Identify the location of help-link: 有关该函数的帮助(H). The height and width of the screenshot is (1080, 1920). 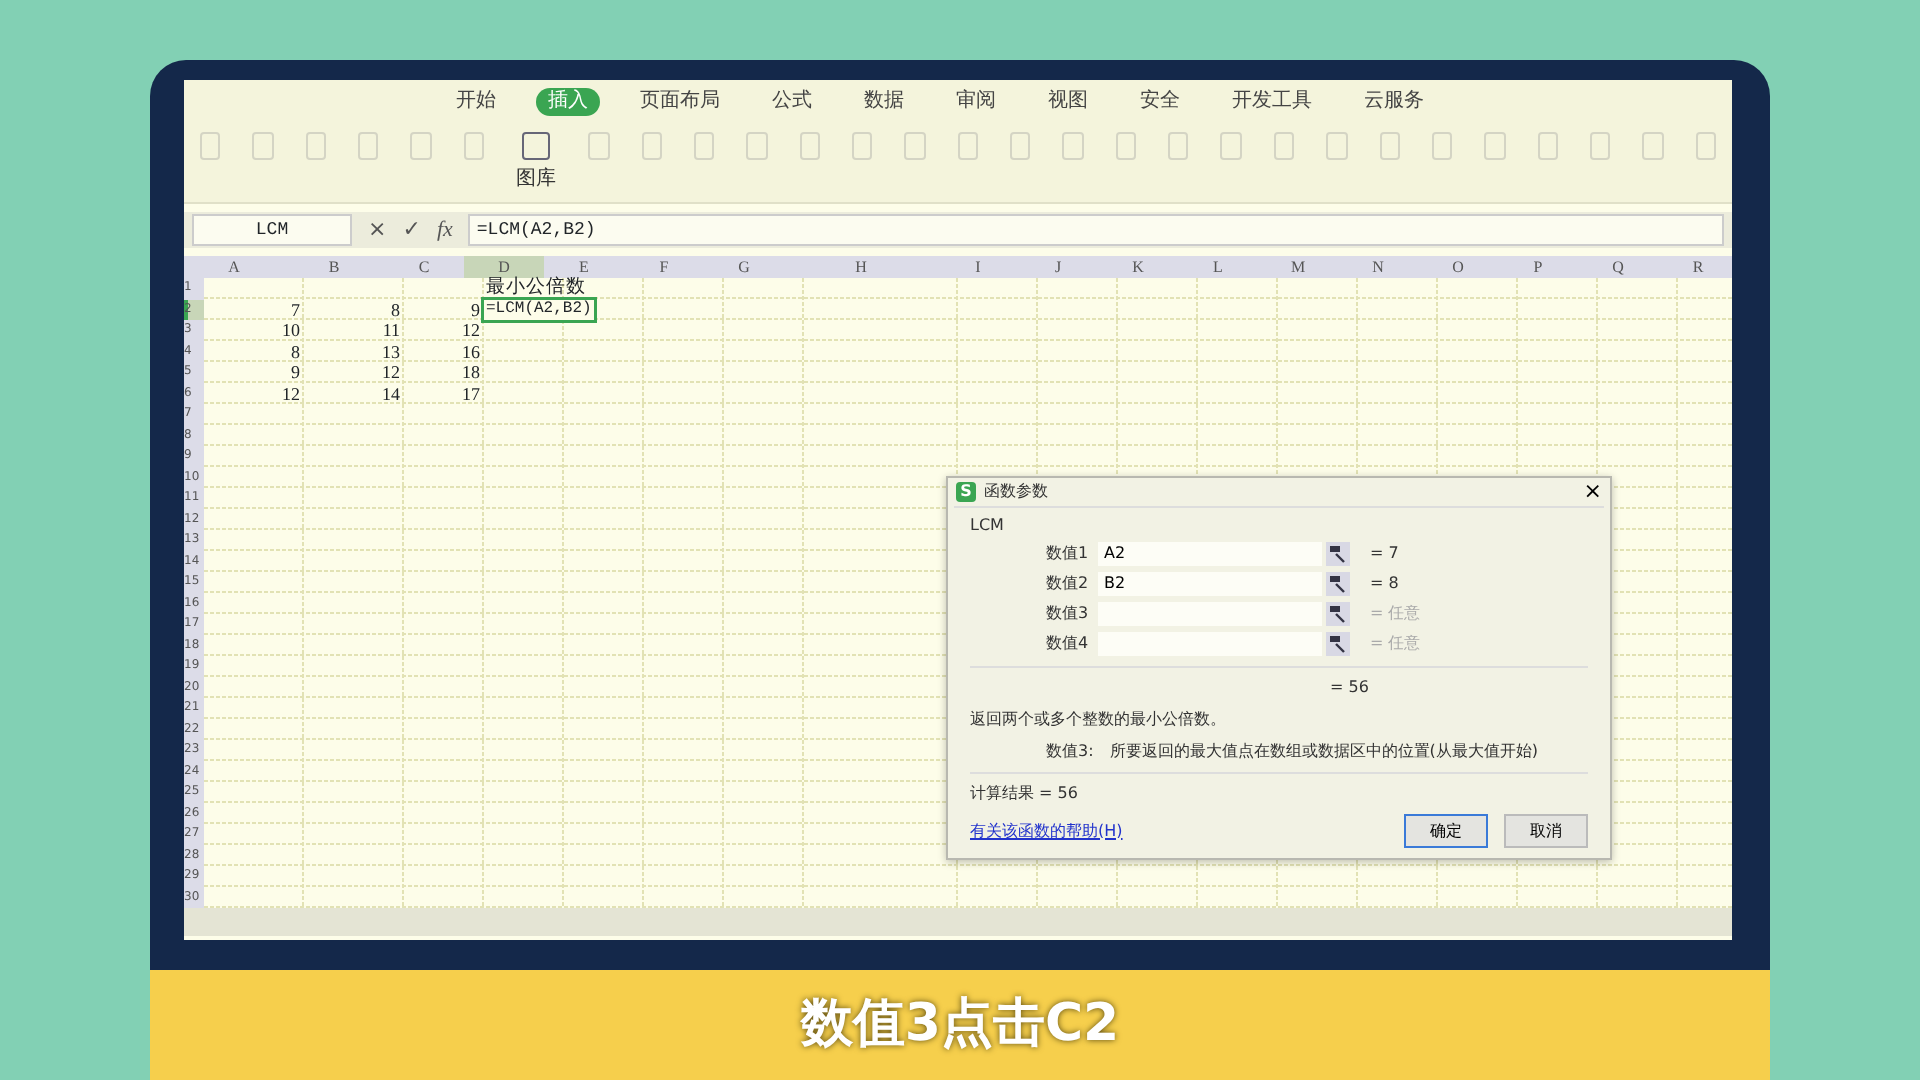
(1046, 831).